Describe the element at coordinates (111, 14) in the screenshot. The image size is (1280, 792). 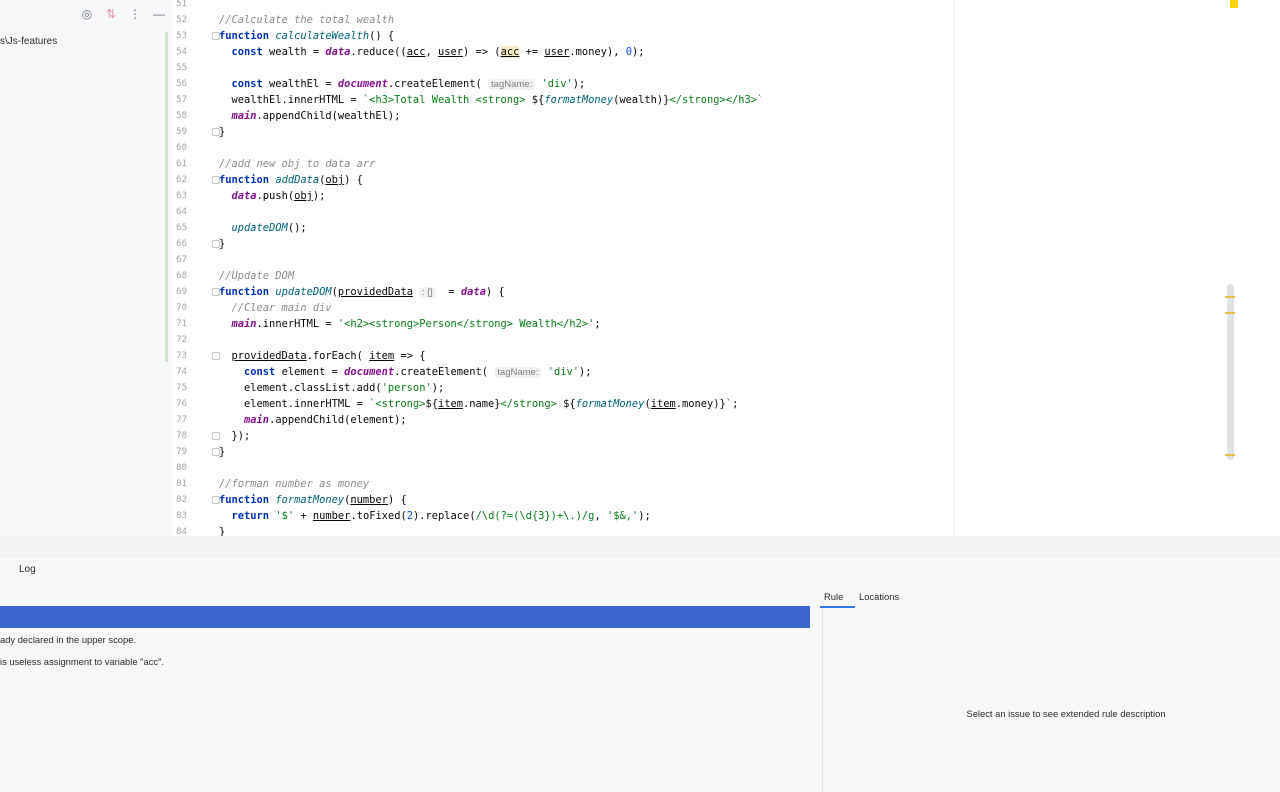
I see `collapse-icon: ⇅` at that location.